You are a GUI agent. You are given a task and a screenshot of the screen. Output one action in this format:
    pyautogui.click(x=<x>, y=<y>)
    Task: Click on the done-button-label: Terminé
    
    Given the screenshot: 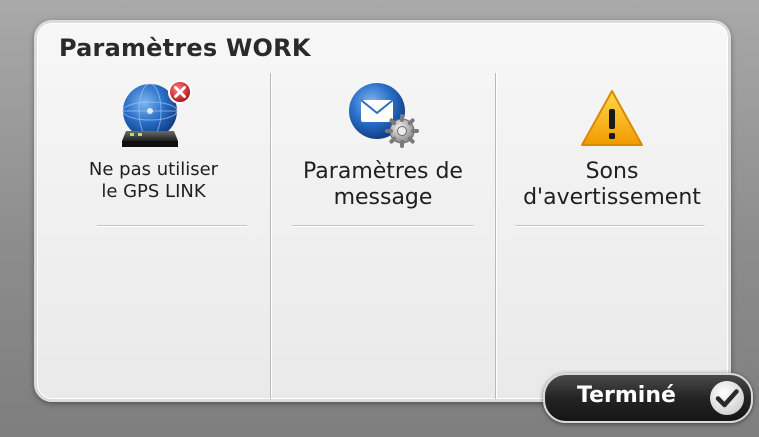 What is the action you would take?
    pyautogui.click(x=626, y=395)
    